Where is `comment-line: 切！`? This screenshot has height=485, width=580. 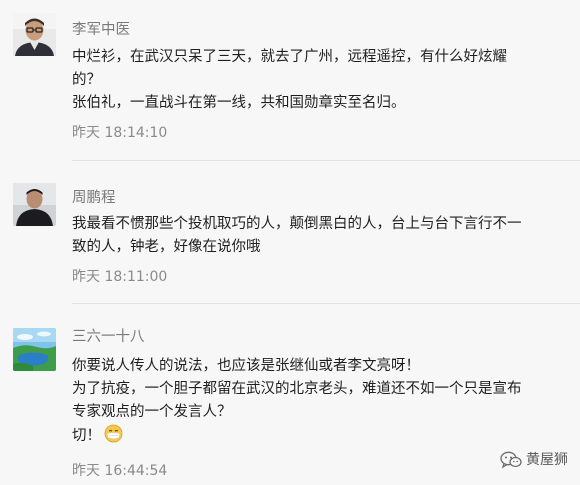
comment-line: 切！ is located at coordinates (86, 436).